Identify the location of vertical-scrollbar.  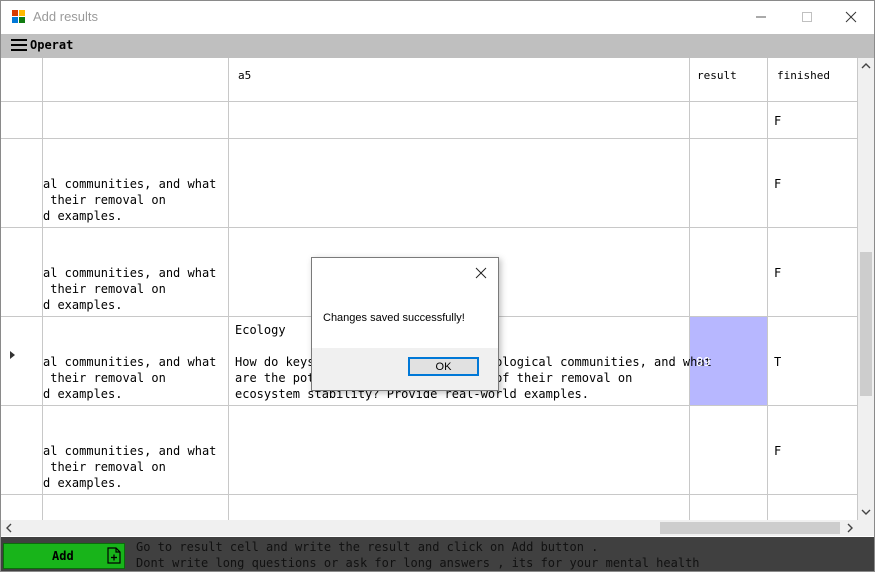
(866, 289).